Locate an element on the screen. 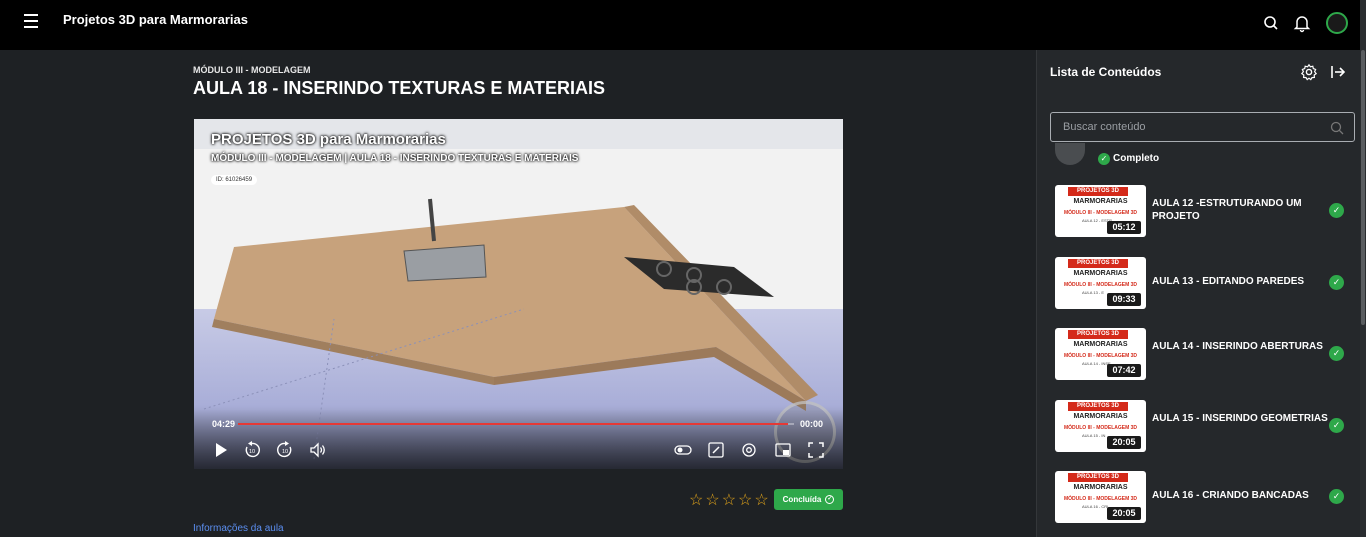  rating-stars: ☆ ☆ ☆ ☆ ☆ is located at coordinates (730, 500).